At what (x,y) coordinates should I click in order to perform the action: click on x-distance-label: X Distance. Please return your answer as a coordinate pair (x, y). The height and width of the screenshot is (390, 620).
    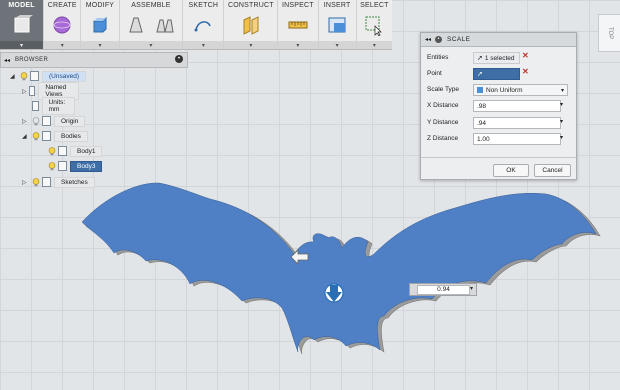
    Looking at the image, I should click on (443, 105).